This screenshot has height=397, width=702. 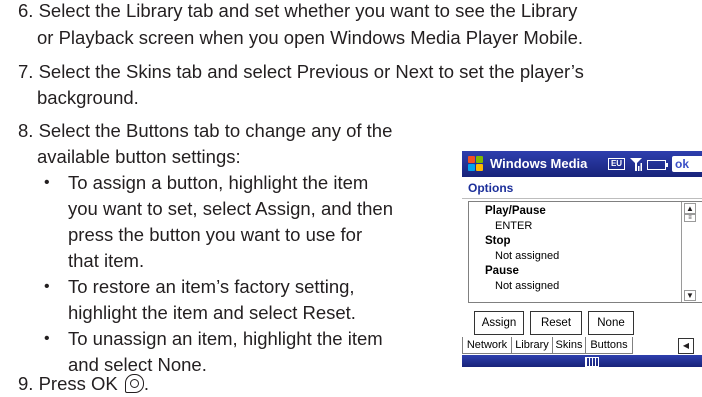 I want to click on list-item-value: ENTER, so click(x=513, y=226).